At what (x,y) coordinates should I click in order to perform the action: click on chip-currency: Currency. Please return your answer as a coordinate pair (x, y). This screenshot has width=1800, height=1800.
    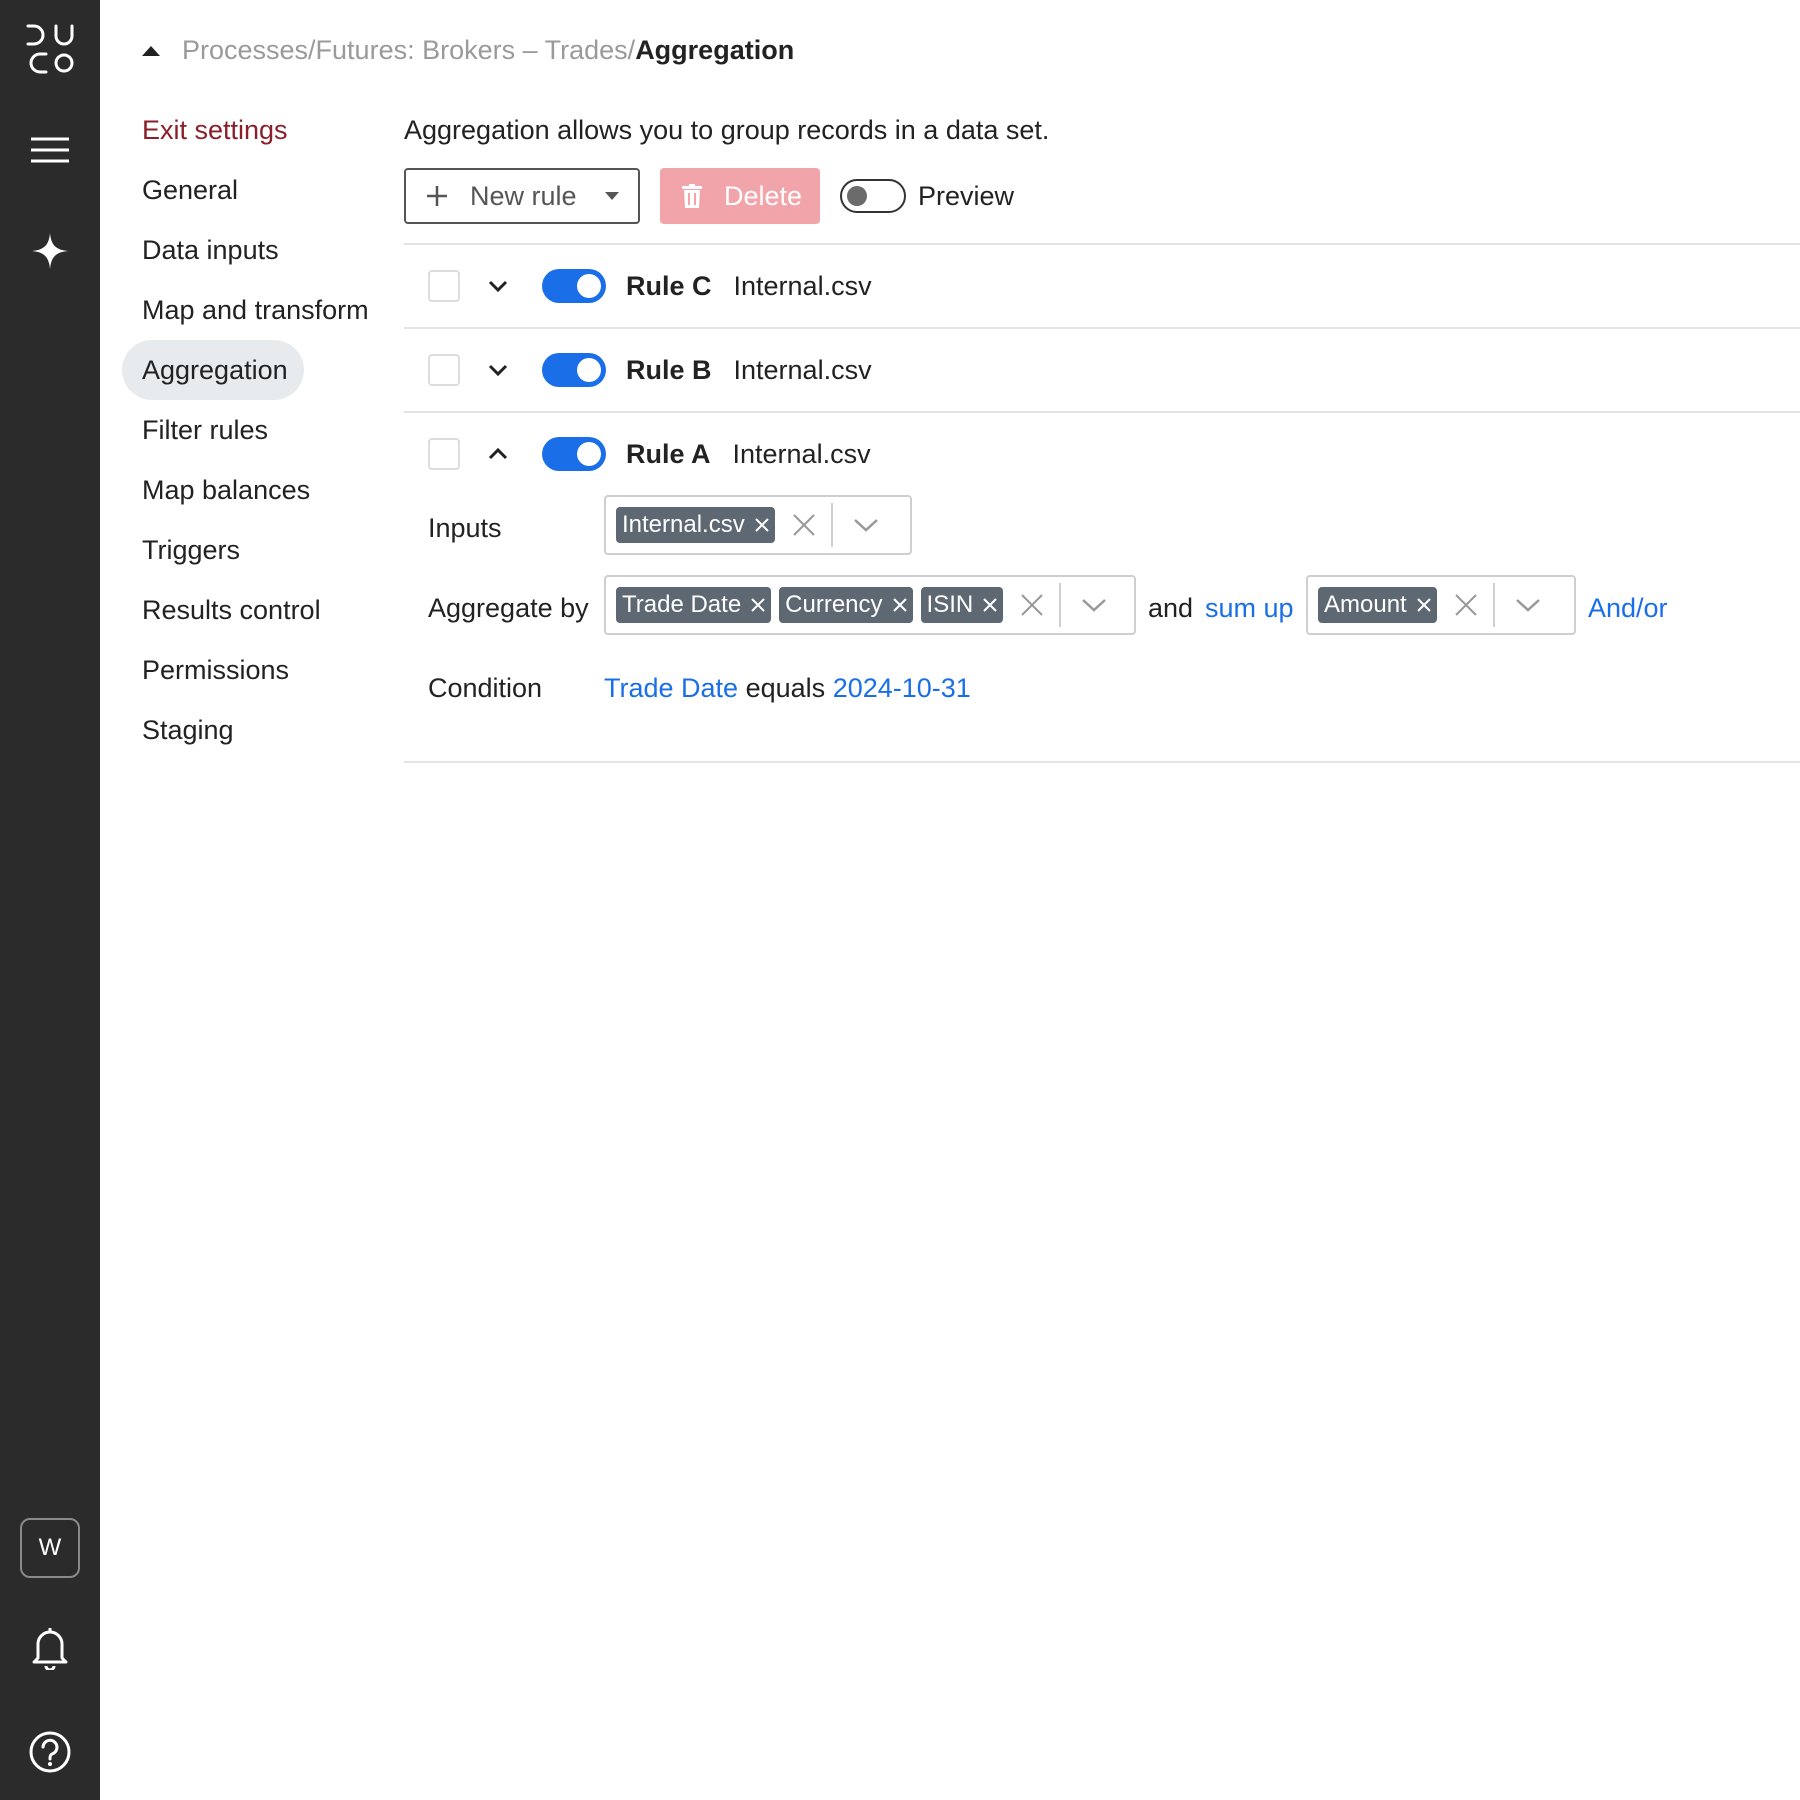
    Looking at the image, I should click on (846, 605).